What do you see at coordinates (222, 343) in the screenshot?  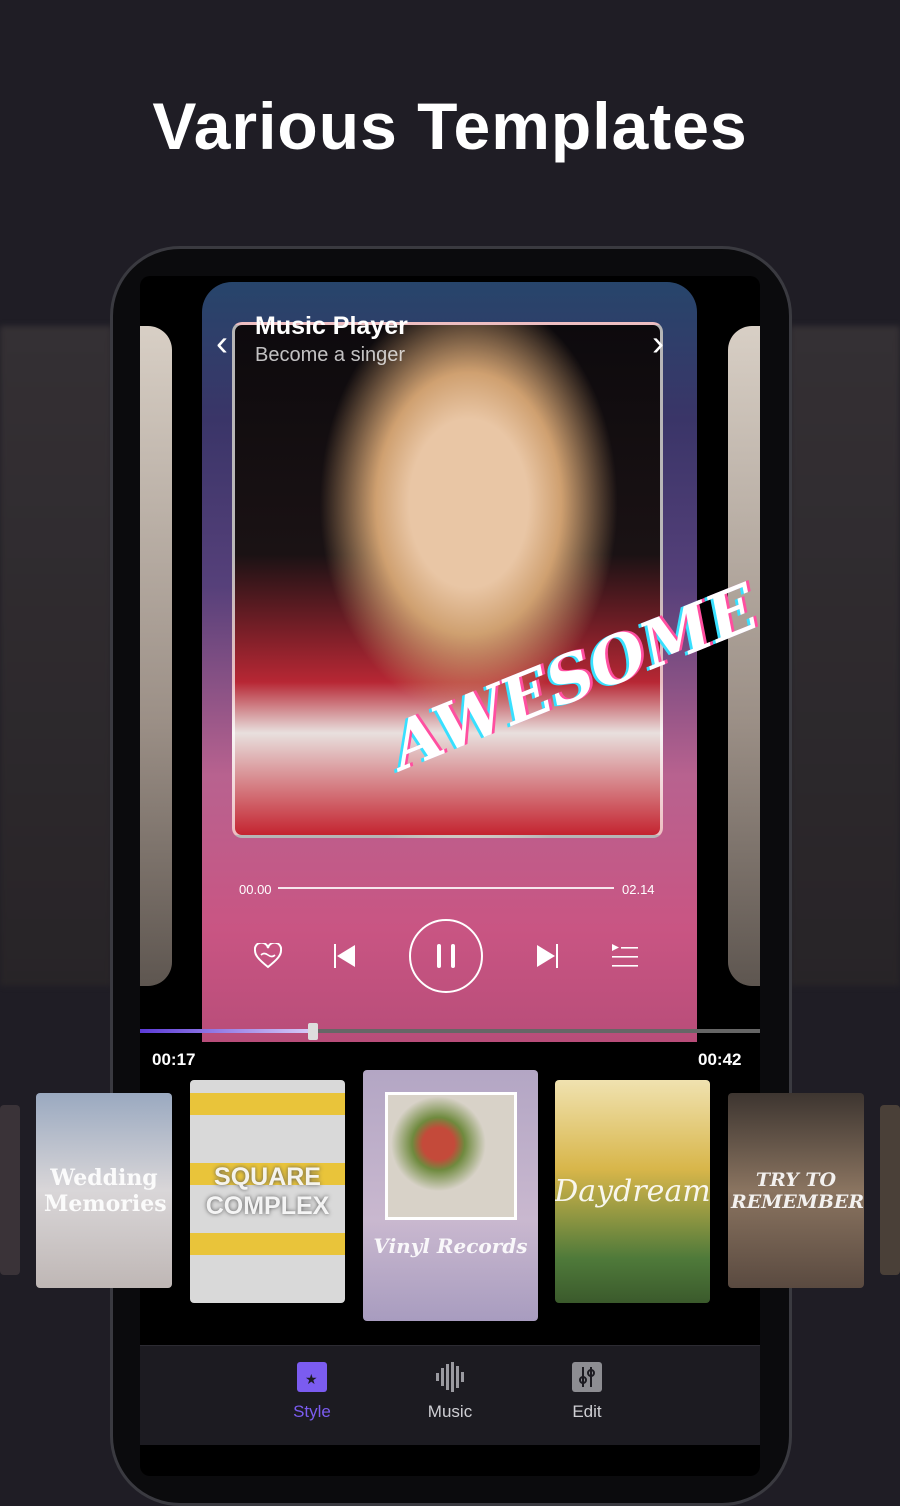 I see `chevron-left-icon: ‹` at bounding box center [222, 343].